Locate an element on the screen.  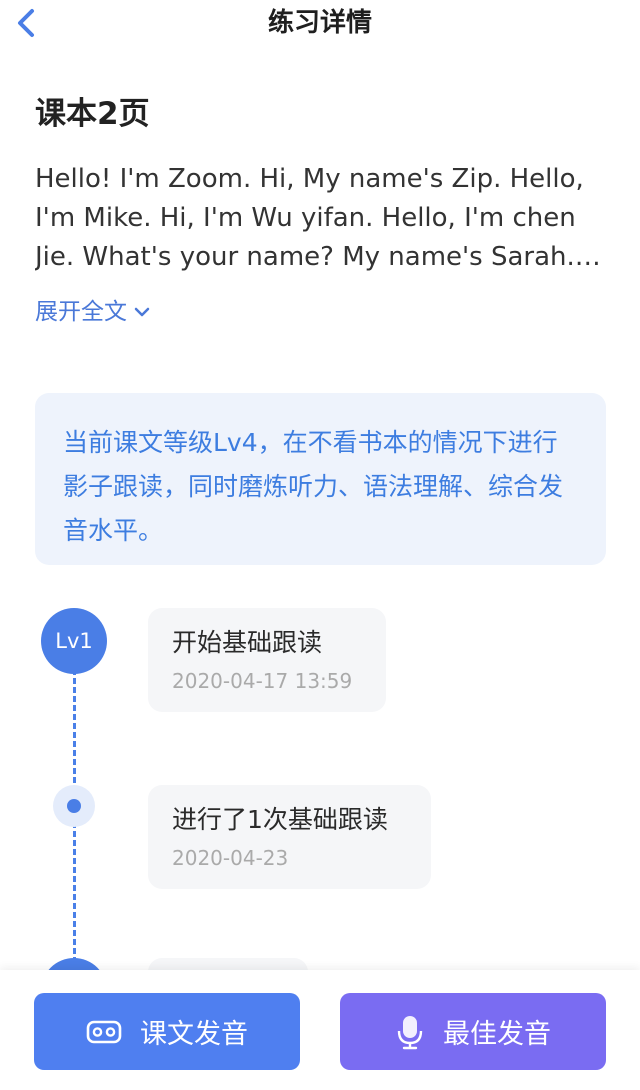
lesson-pronunciation-button: 课文发音 is located at coordinates (167, 1031).